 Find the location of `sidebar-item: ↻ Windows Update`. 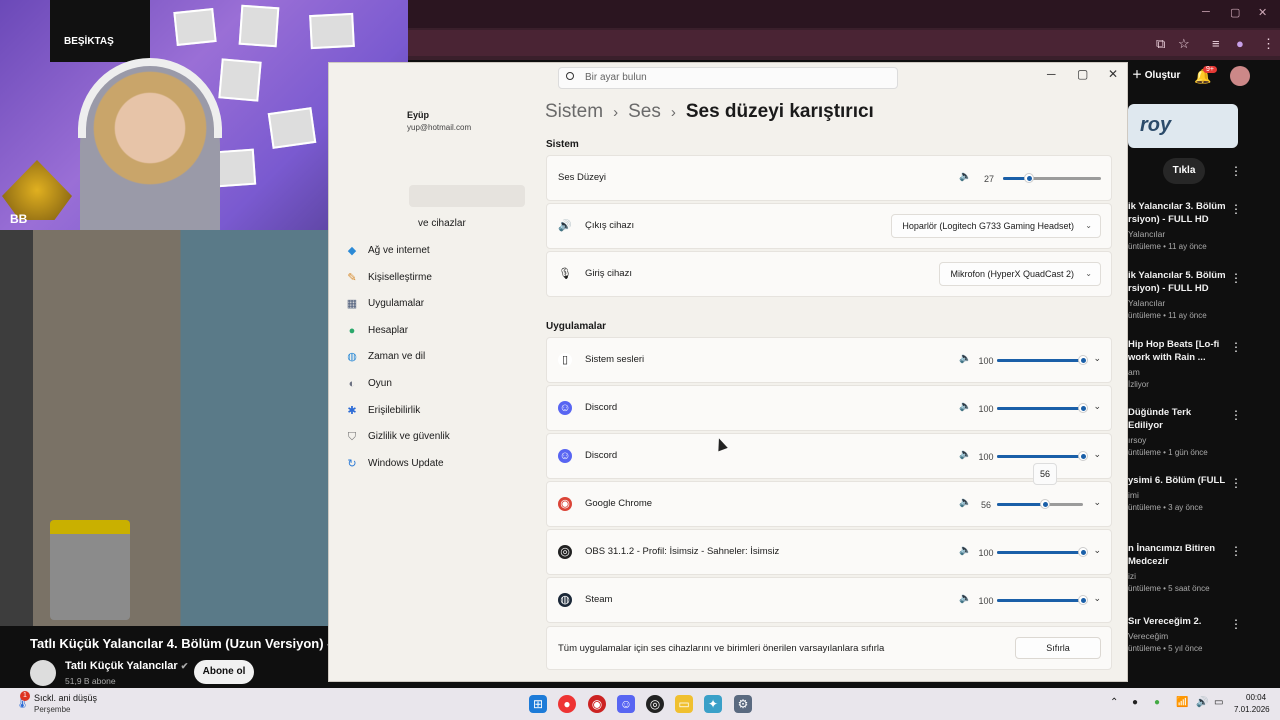

sidebar-item: ↻ Windows Update is located at coordinates (435, 464).